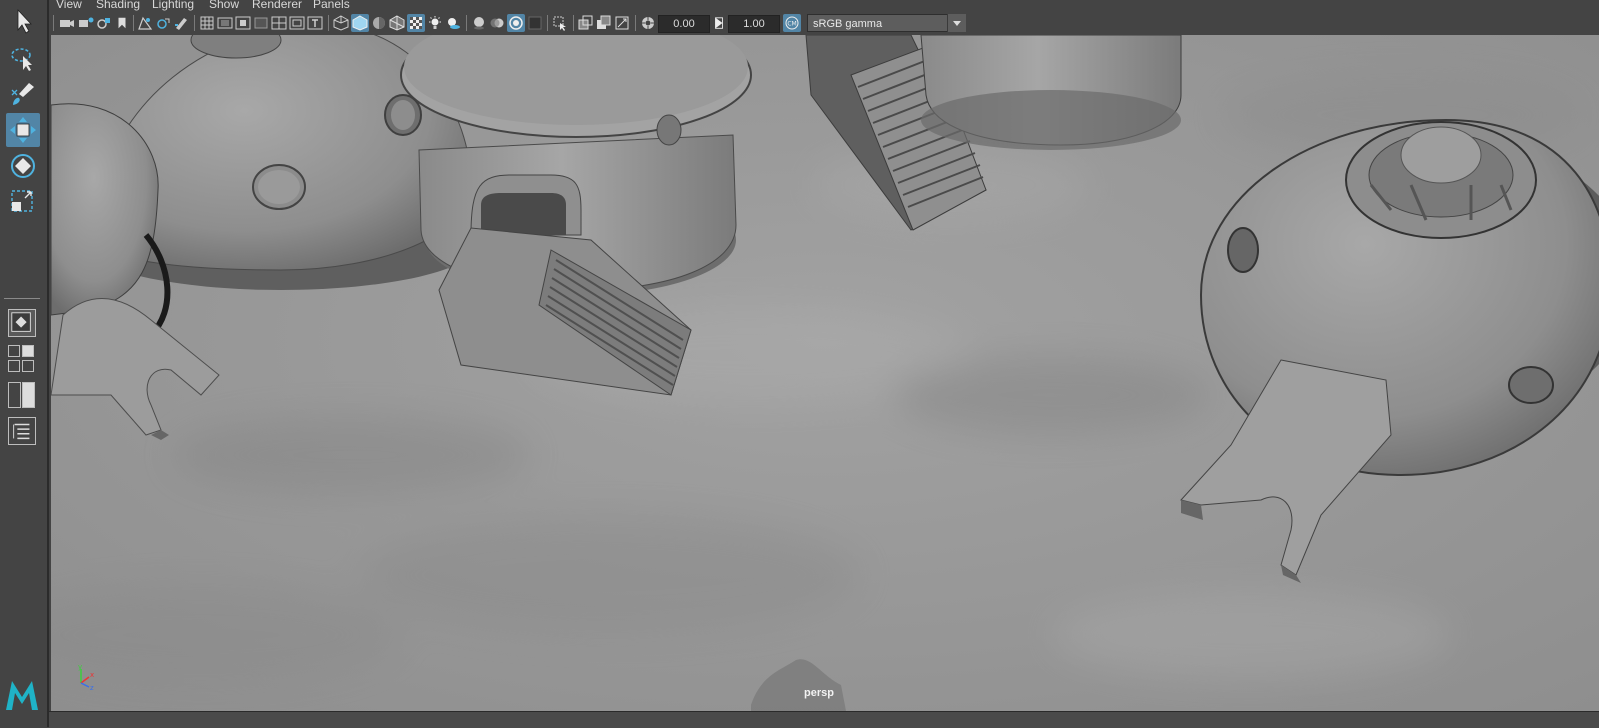 The height and width of the screenshot is (728, 1599). What do you see at coordinates (416, 23) in the screenshot?
I see `textured-icon` at bounding box center [416, 23].